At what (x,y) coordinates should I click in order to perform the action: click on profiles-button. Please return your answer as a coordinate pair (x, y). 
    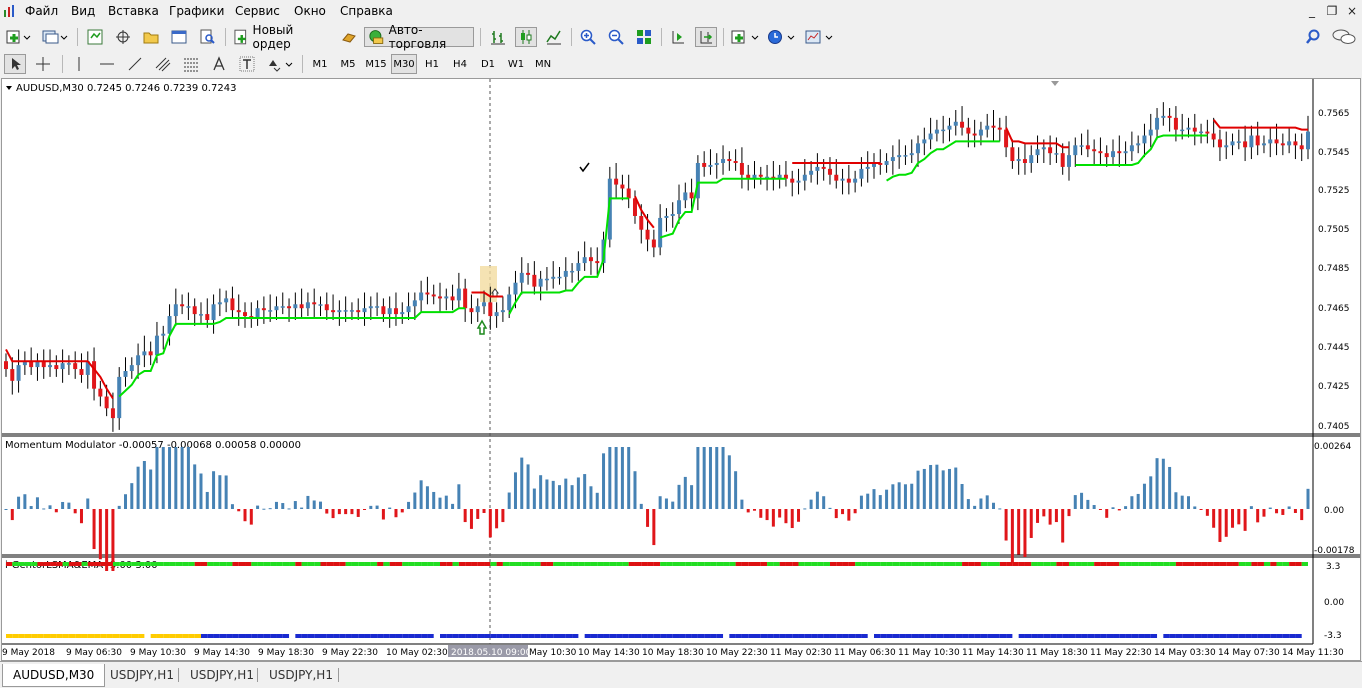
    Looking at the image, I should click on (55, 37).